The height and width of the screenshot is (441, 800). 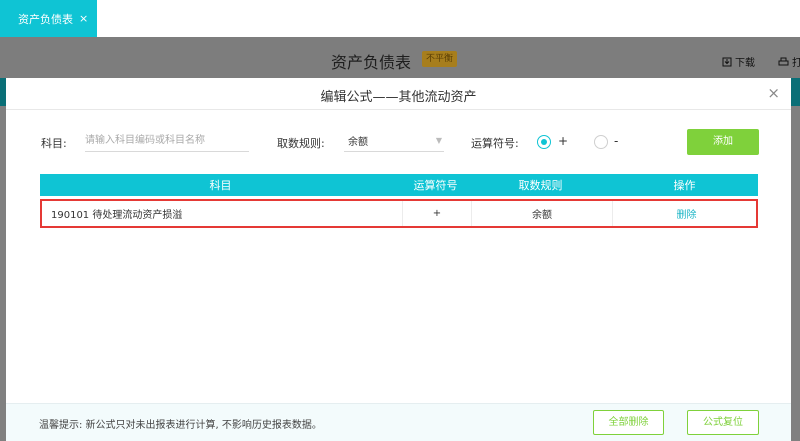 What do you see at coordinates (723, 422) in the screenshot?
I see `reset-formula-button: 公式复位` at bounding box center [723, 422].